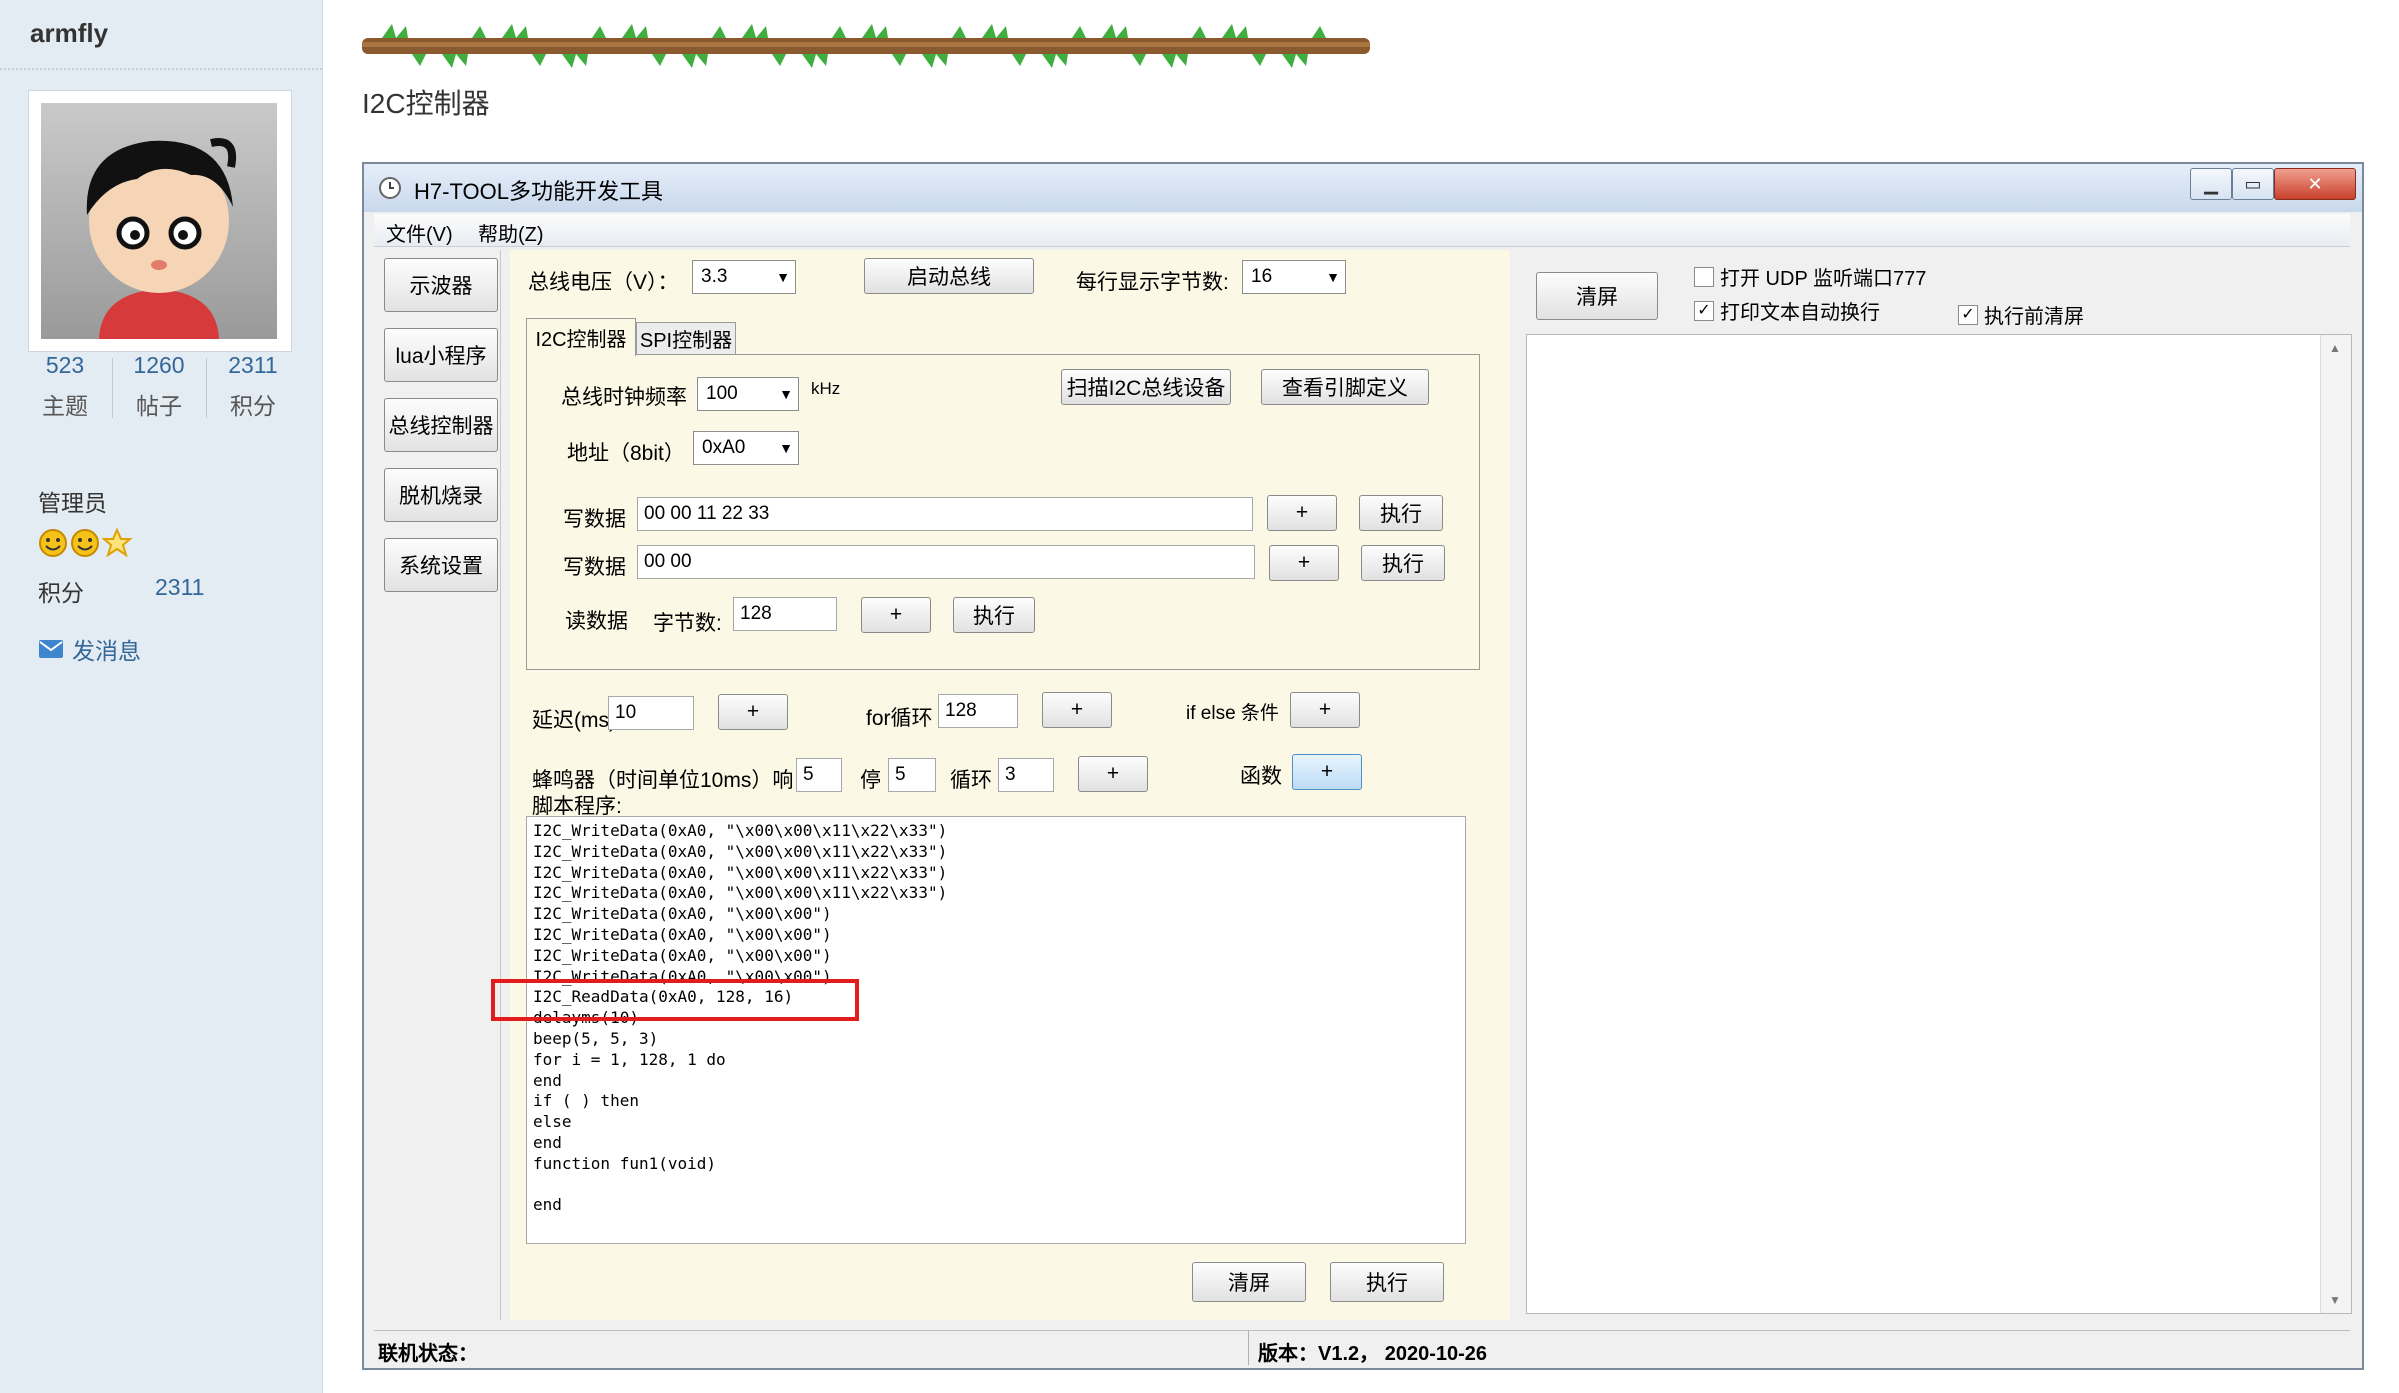  What do you see at coordinates (85, 543) in the screenshot?
I see `medals` at bounding box center [85, 543].